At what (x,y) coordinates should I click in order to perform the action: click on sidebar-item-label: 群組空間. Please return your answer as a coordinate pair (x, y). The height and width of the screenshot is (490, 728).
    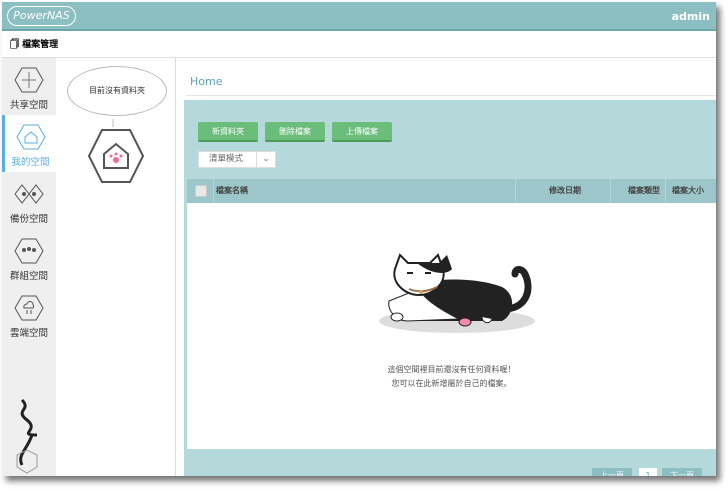
    Looking at the image, I should click on (28, 276).